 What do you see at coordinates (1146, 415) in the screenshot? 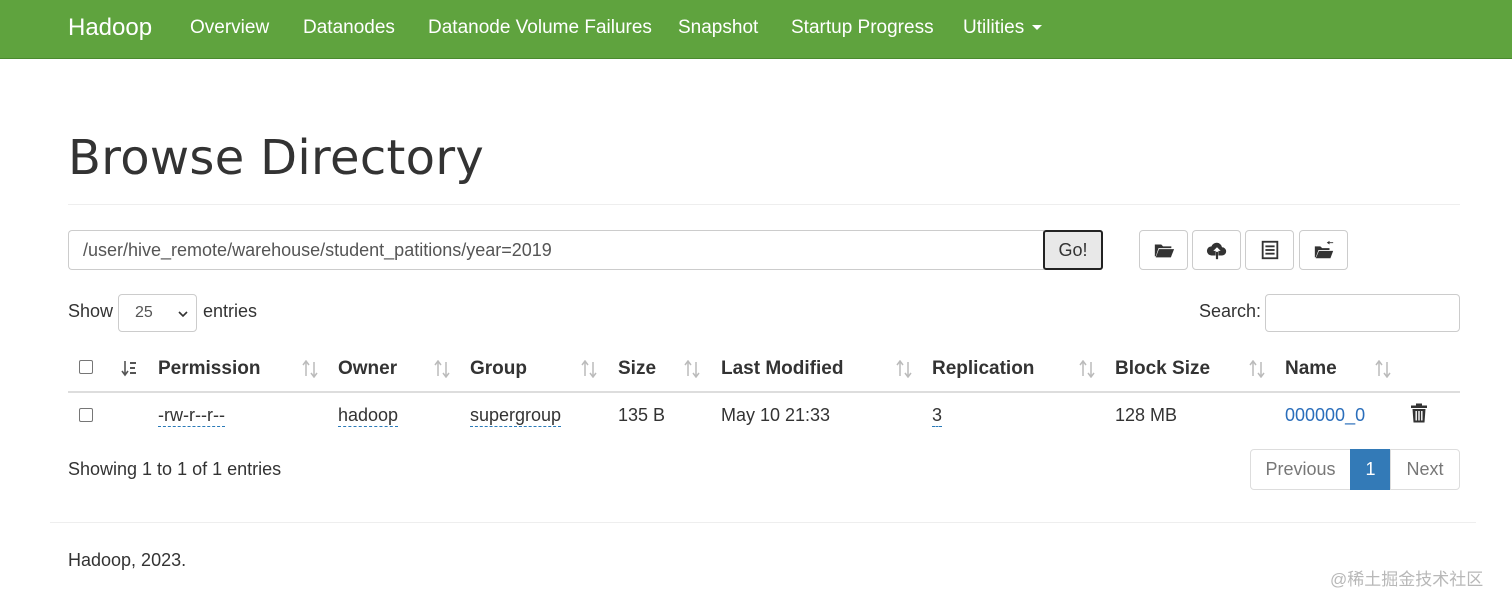
I see `block-size-value: 128 MB` at bounding box center [1146, 415].